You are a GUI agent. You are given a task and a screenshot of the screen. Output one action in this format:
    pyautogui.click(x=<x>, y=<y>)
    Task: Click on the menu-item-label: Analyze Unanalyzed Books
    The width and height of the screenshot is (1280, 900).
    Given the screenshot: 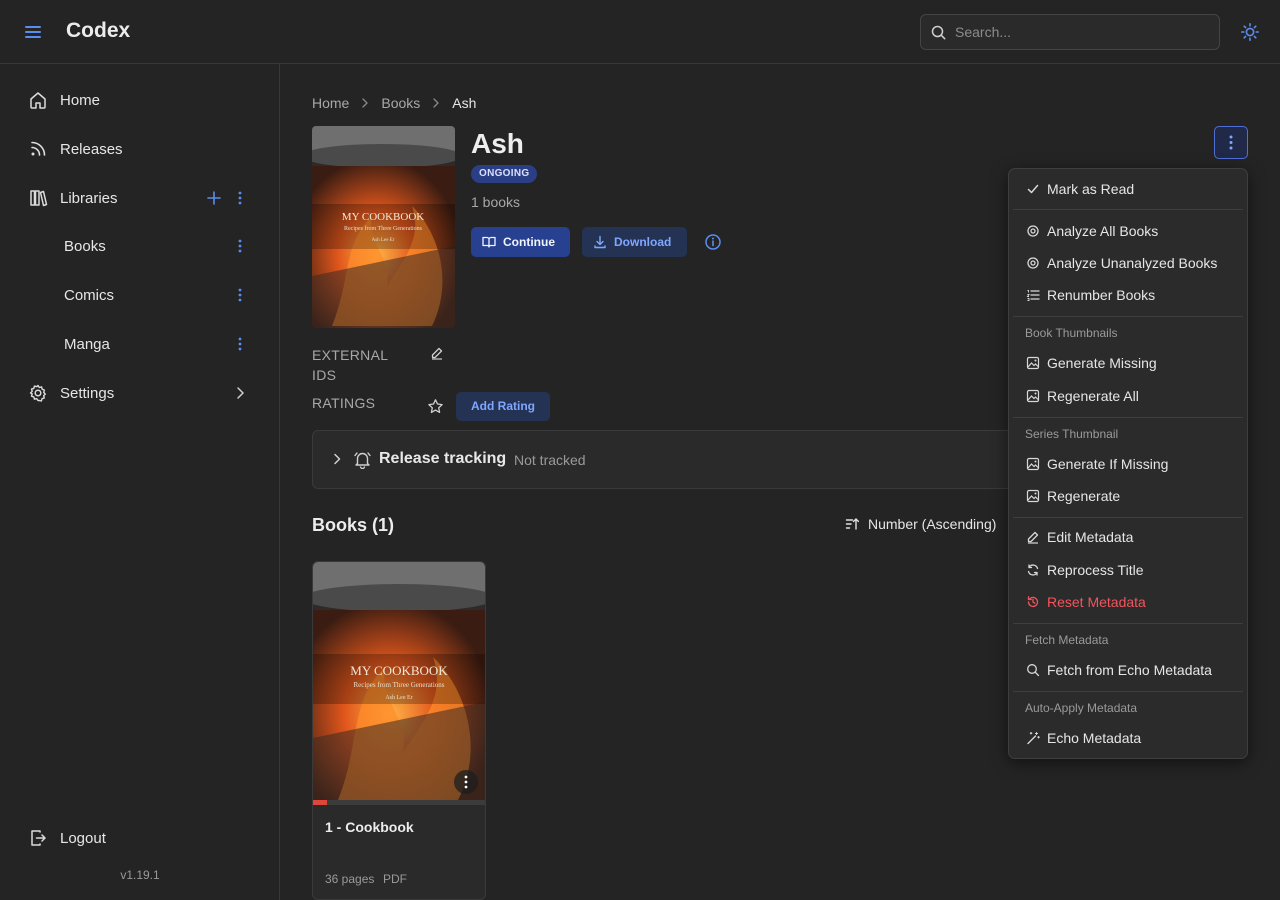 What is the action you would take?
    pyautogui.click(x=1132, y=263)
    